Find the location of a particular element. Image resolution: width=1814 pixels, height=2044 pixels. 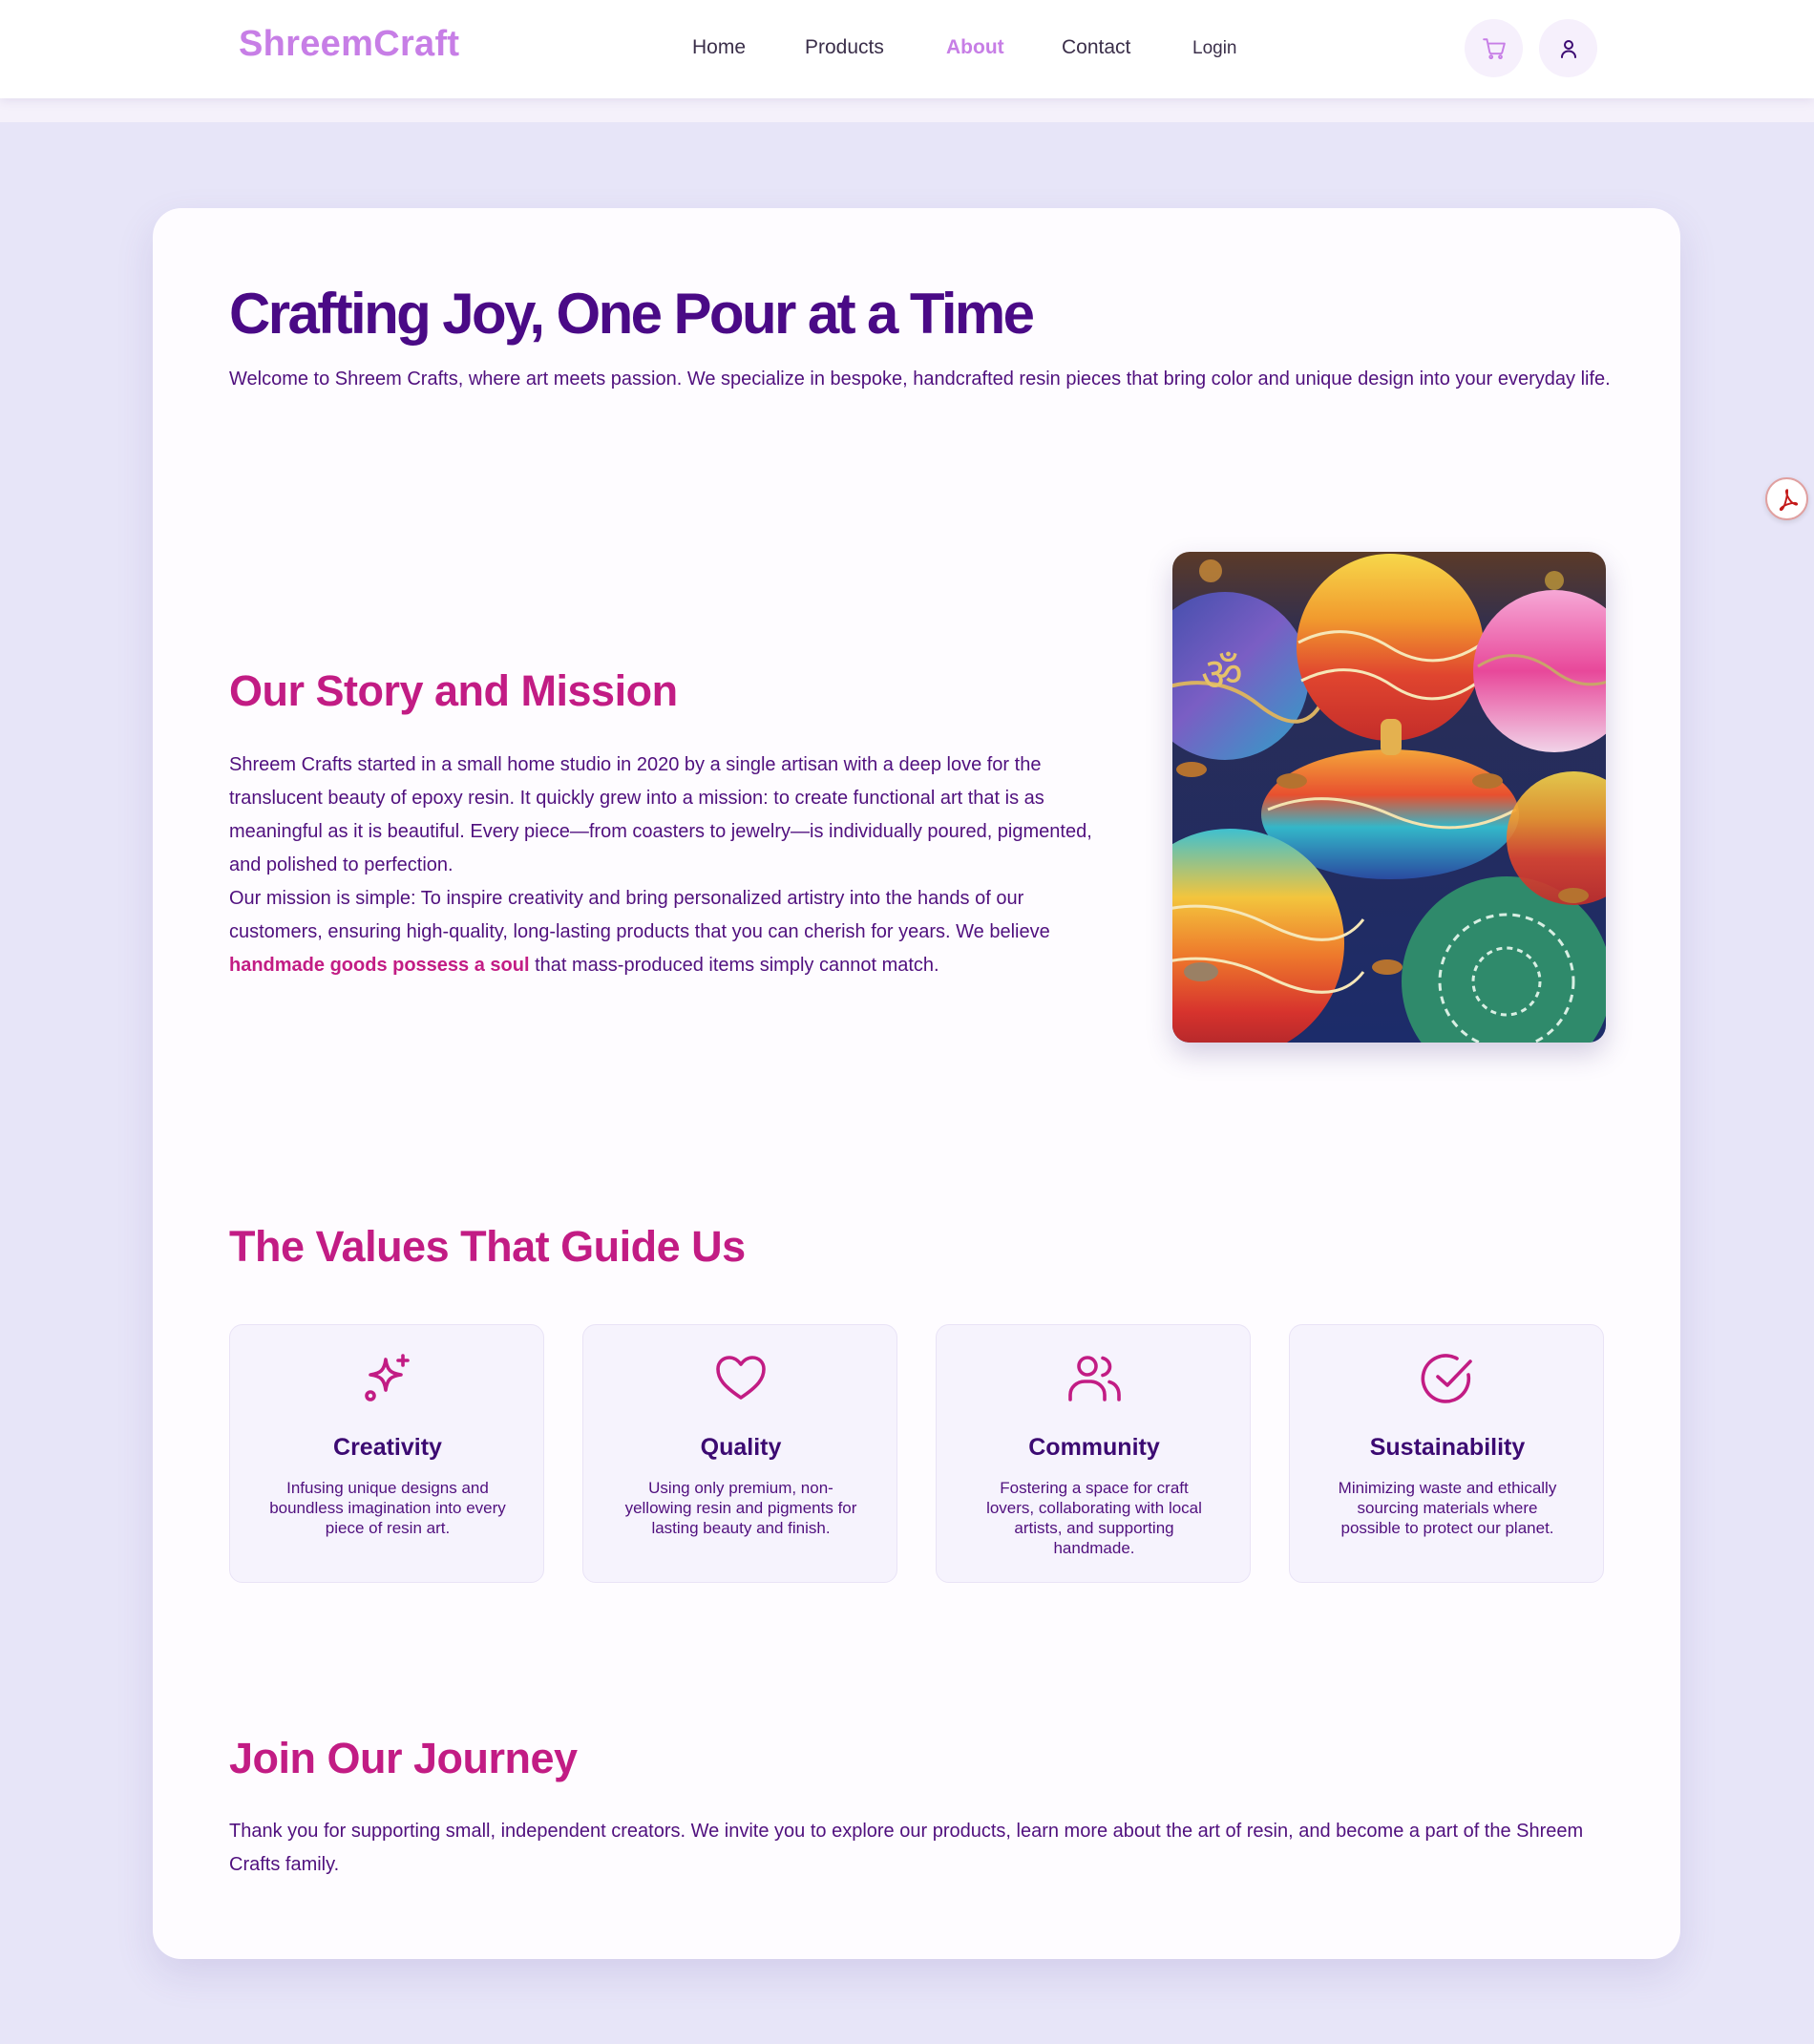

nav-login: Login is located at coordinates (1214, 48).